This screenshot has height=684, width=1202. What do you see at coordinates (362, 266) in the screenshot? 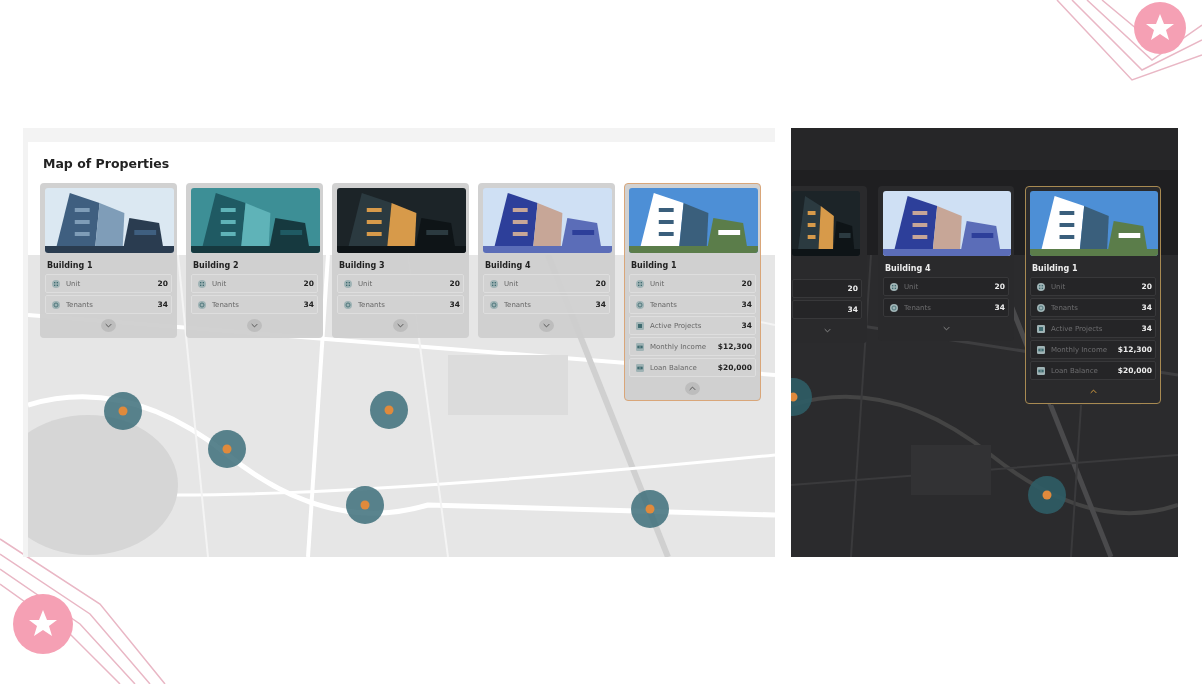
I see `building-name: Building 3` at bounding box center [362, 266].